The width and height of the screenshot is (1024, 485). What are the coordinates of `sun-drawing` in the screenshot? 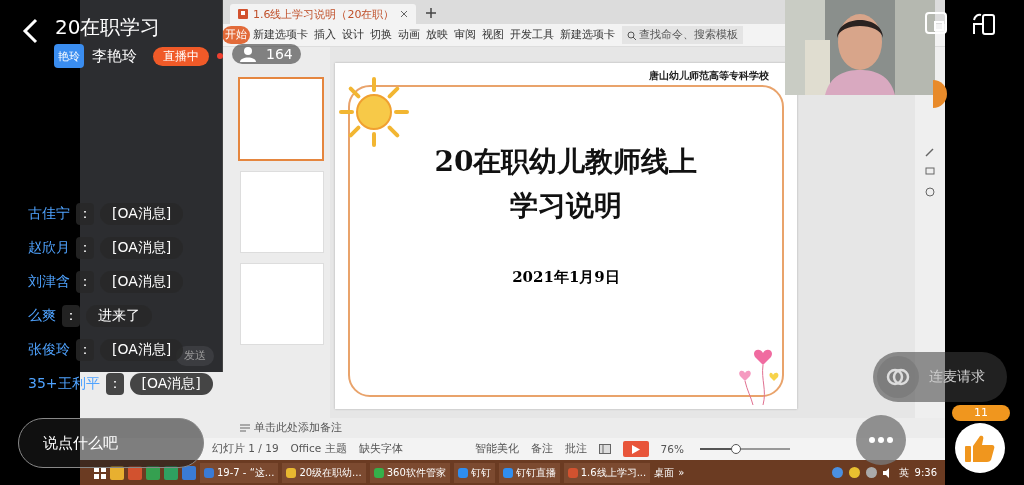 It's located at (374, 112).